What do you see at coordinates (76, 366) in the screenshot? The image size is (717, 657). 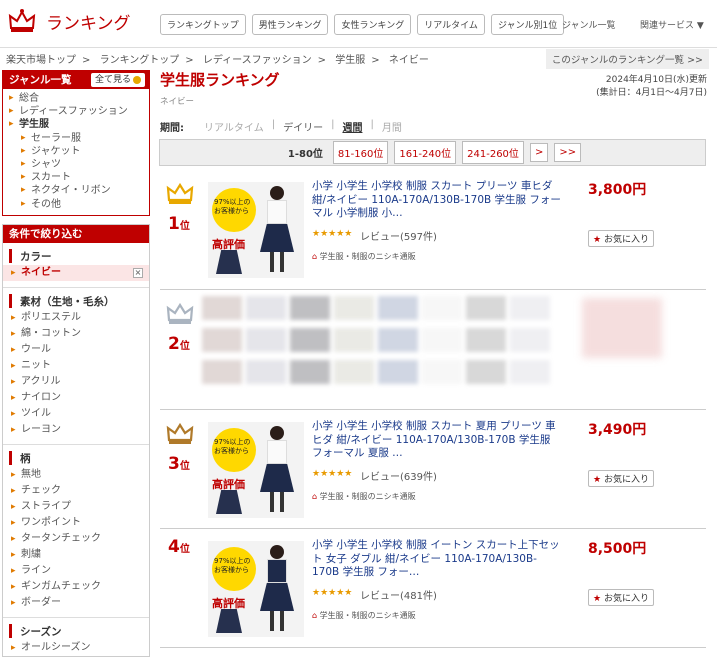 I see `filter-material-item: ニット` at bounding box center [76, 366].